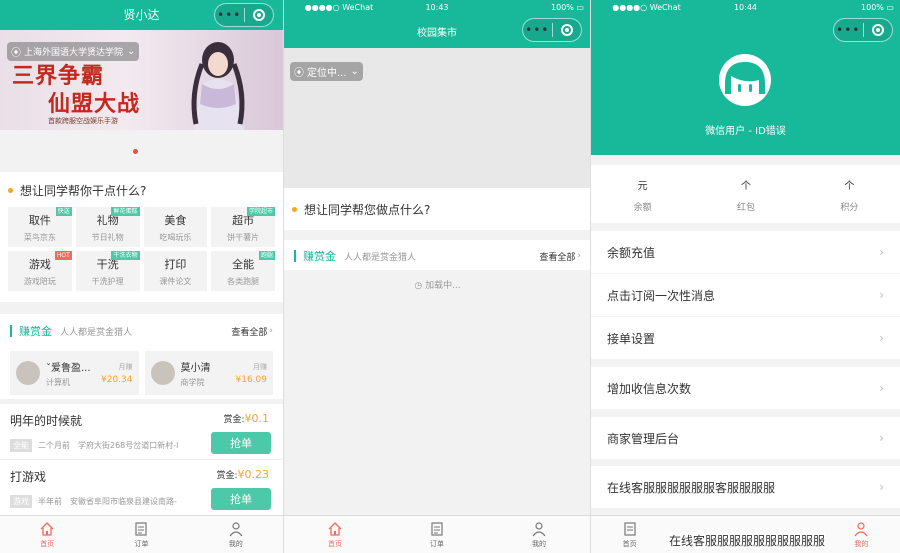 This screenshot has height=553, width=900. What do you see at coordinates (125, 366) in the screenshot?
I see `earning-period: 月赚` at bounding box center [125, 366].